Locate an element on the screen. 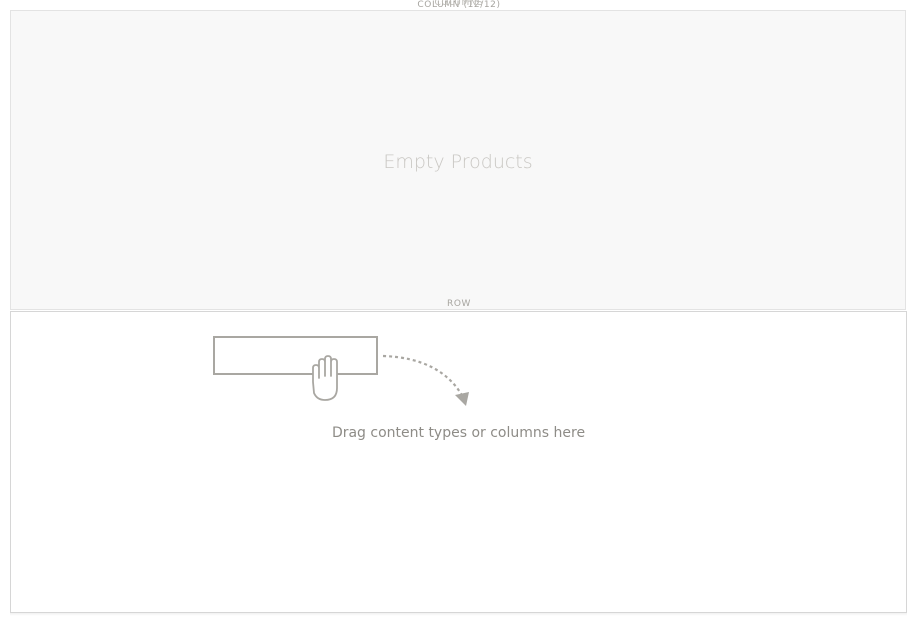 This screenshot has height=625, width=918. drag-hand-icon is located at coordinates (341, 371).